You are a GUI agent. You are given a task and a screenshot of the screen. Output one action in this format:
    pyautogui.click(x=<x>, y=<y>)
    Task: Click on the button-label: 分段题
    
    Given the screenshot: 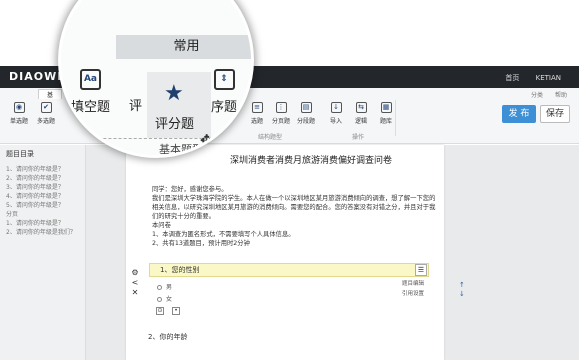 What is the action you would take?
    pyautogui.click(x=305, y=121)
    